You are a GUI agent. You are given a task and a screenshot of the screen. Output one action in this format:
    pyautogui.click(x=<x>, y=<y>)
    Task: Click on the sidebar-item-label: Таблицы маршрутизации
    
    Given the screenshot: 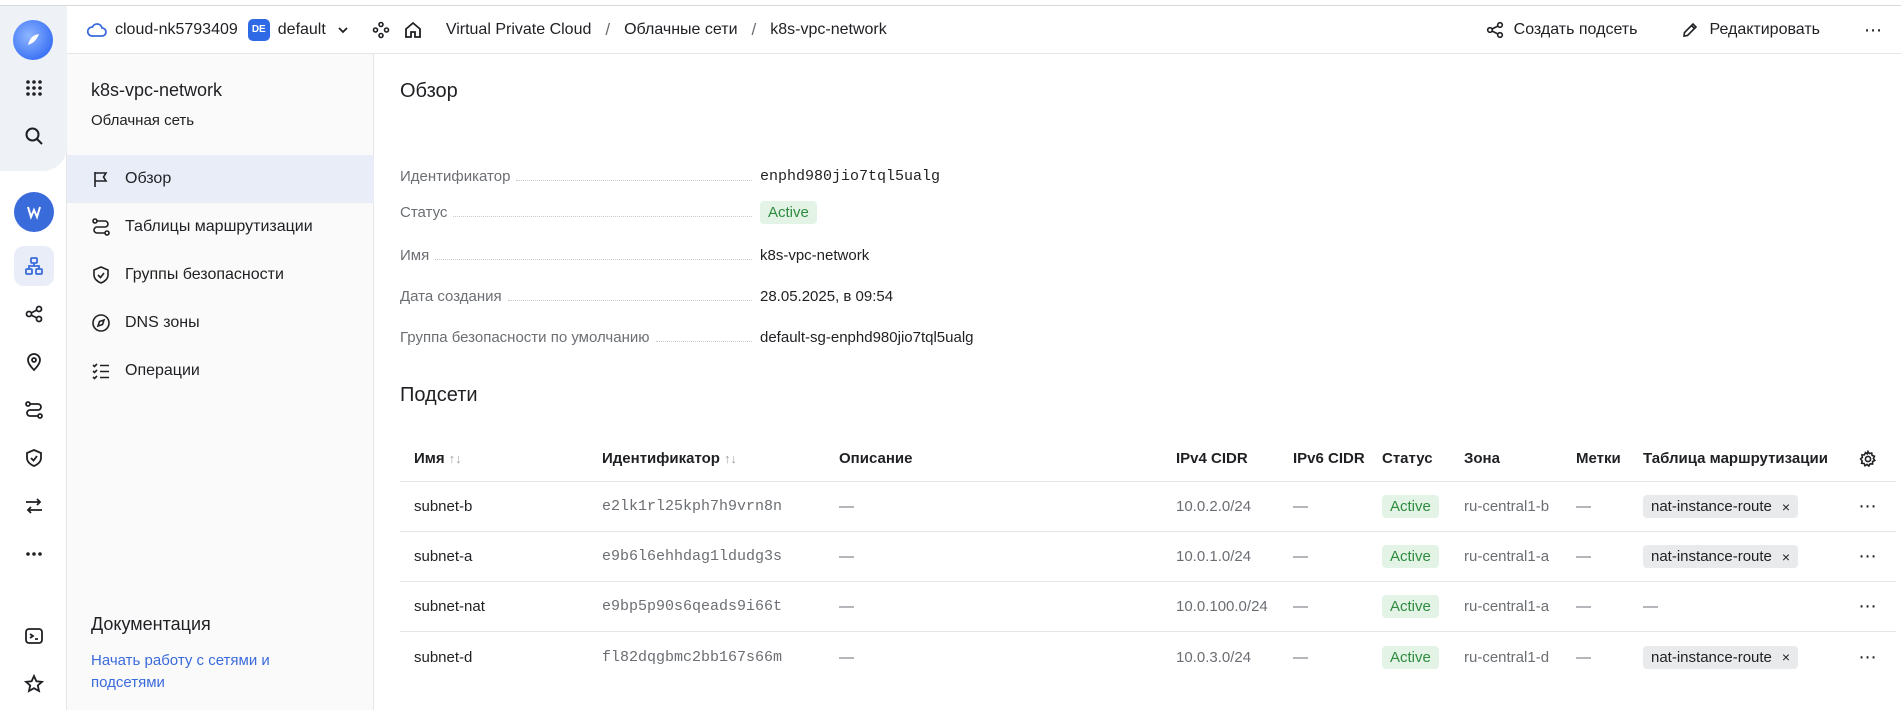 What is the action you would take?
    pyautogui.click(x=219, y=226)
    